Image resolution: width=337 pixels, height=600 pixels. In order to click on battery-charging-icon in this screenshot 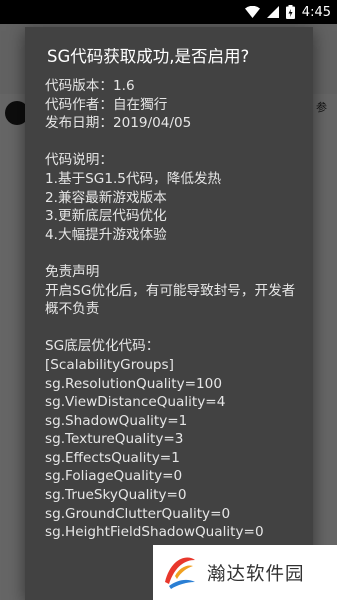, I will do `click(290, 12)`.